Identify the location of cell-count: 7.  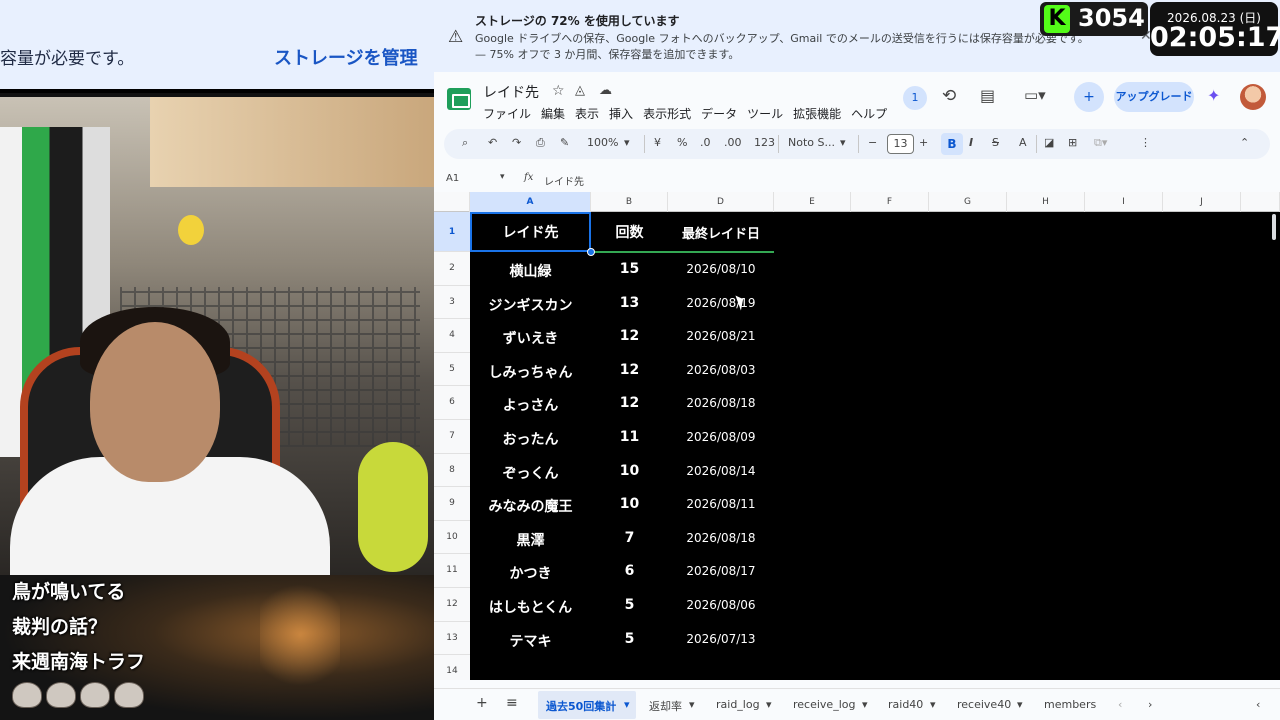
(629, 538).